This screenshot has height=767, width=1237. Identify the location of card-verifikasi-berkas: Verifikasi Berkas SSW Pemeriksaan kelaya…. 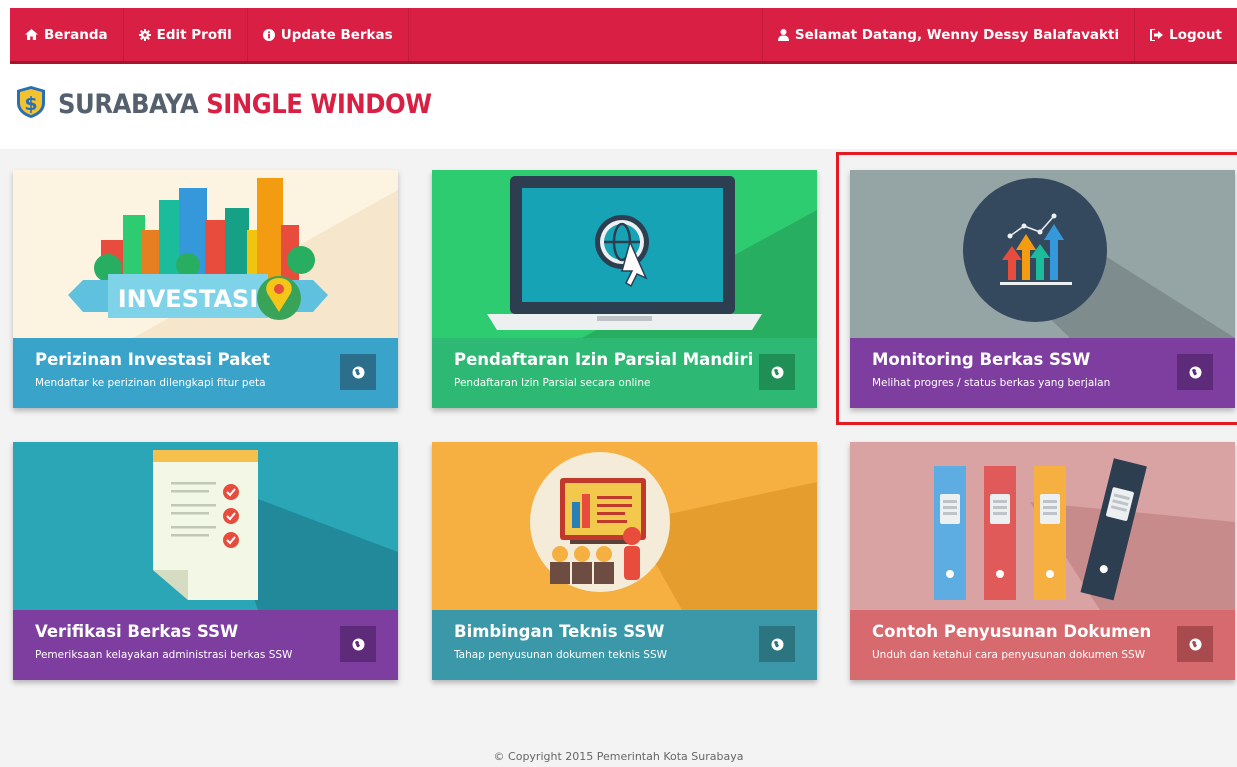
(205, 561).